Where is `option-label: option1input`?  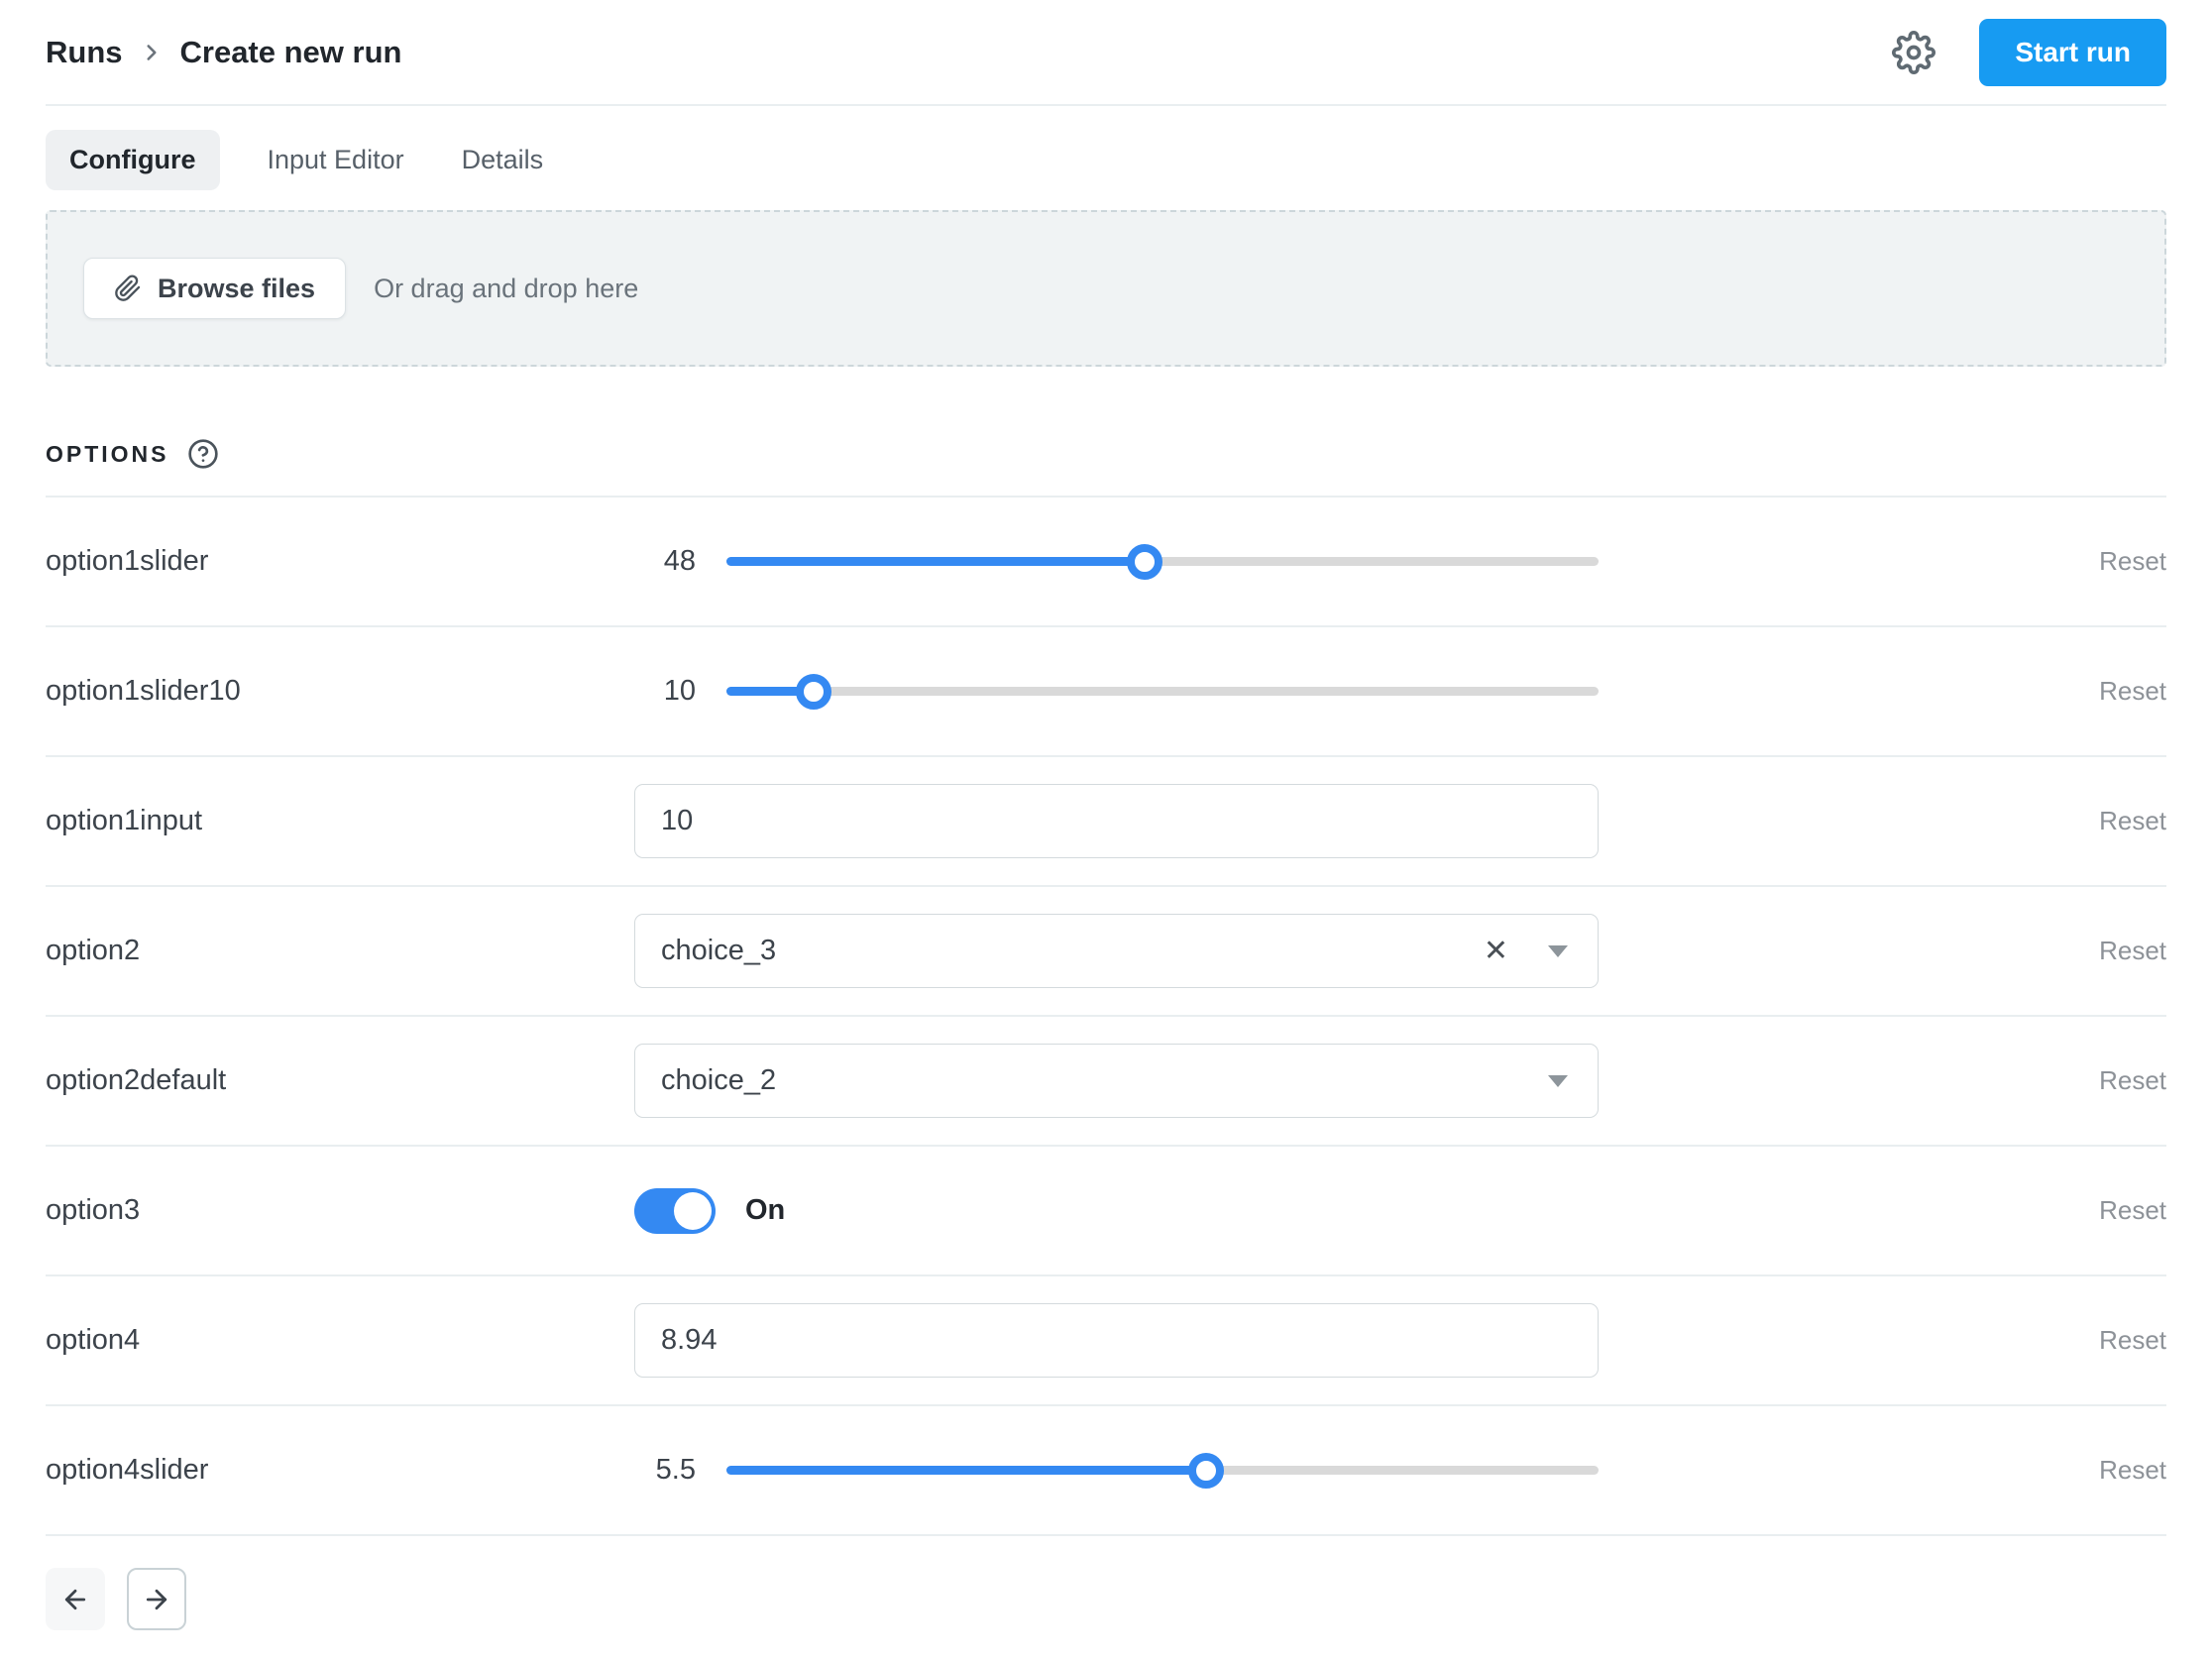 option-label: option1input is located at coordinates (124, 821).